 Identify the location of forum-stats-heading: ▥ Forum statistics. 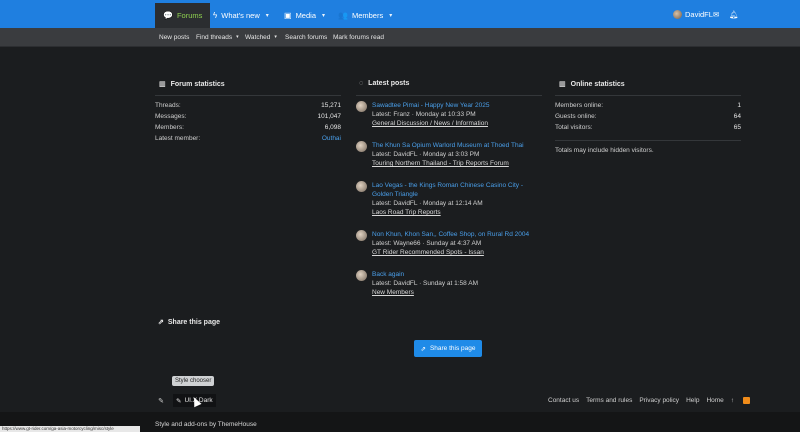
(192, 84).